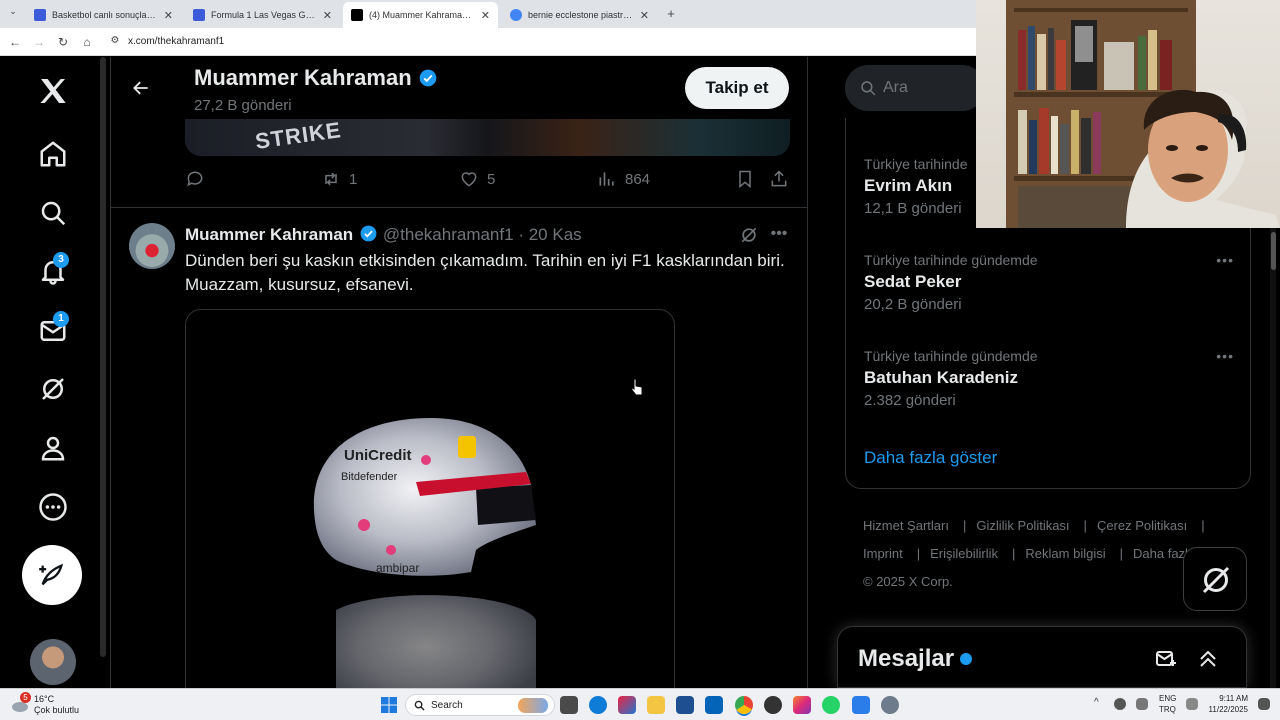  I want to click on footer-link: Erişilebilirlik, so click(964, 553).